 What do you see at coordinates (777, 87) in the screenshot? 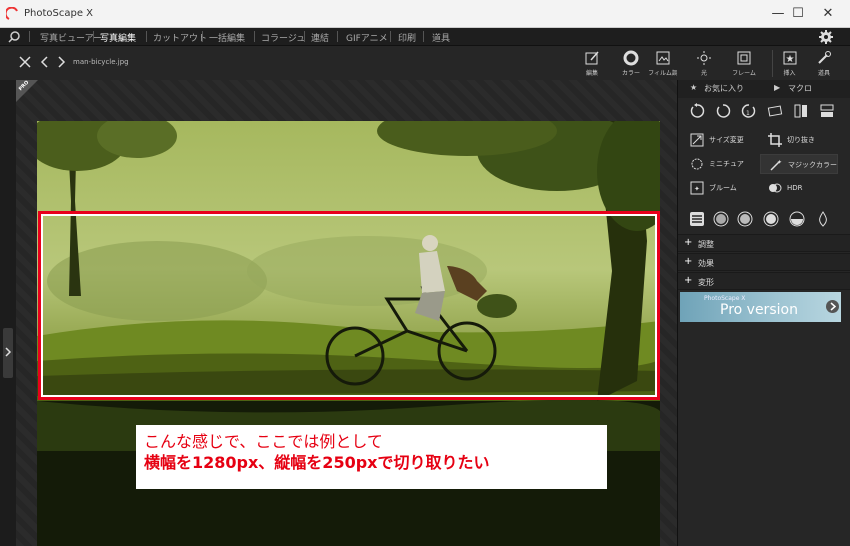
I see `play-icon: ▶` at bounding box center [777, 87].